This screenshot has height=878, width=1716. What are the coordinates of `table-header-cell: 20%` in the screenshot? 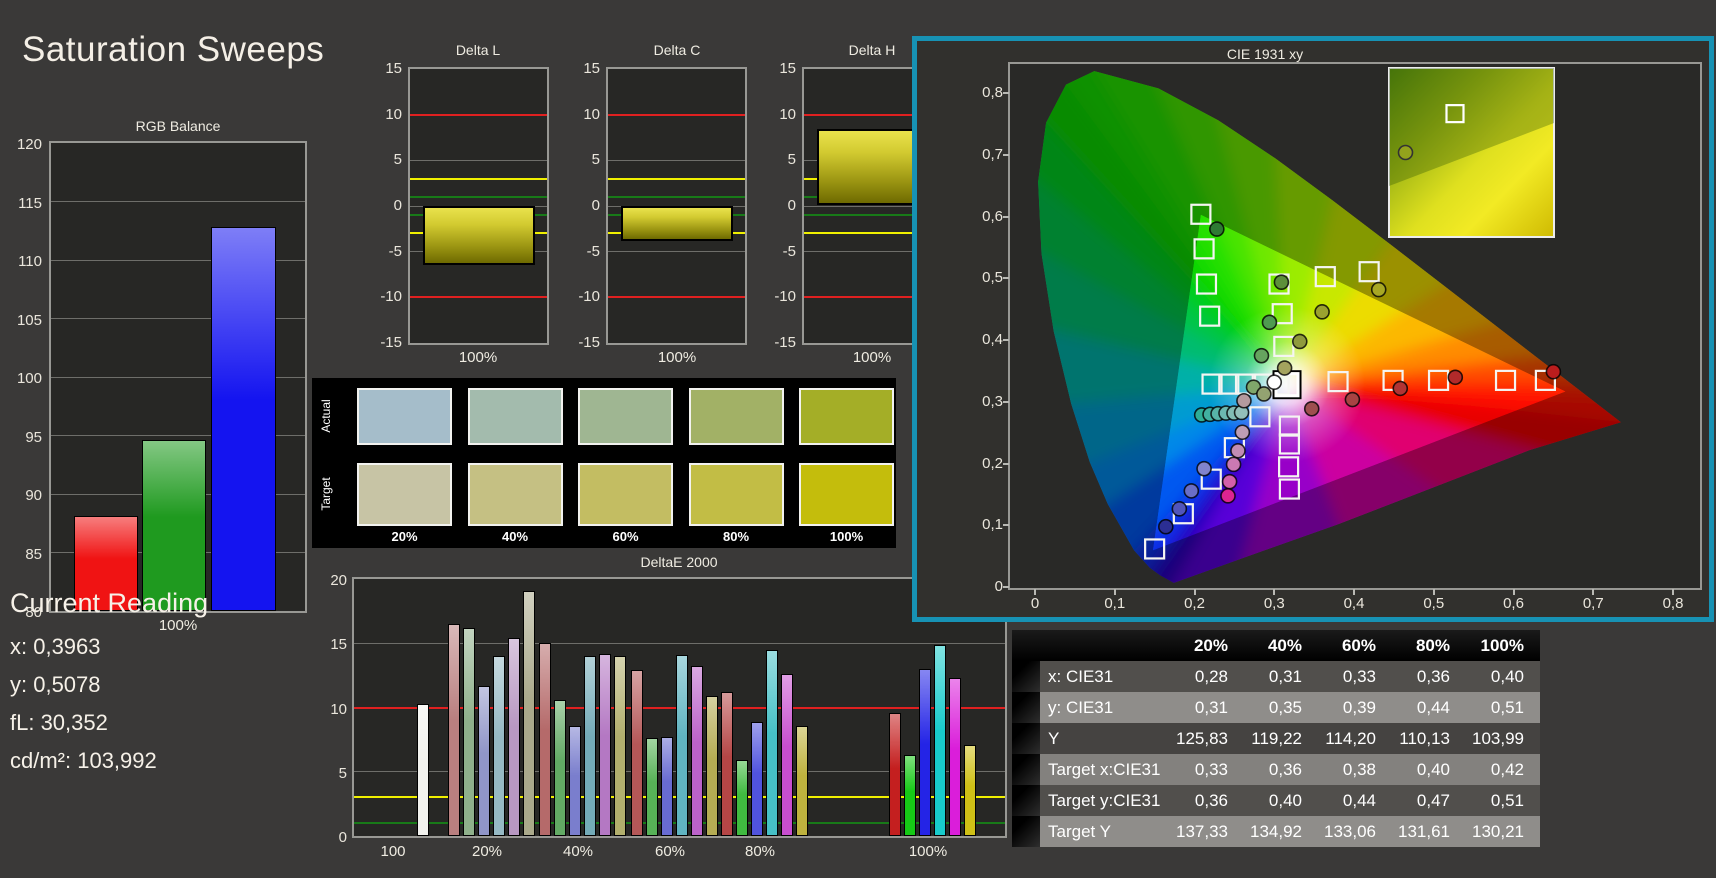 It's located at (1210, 645).